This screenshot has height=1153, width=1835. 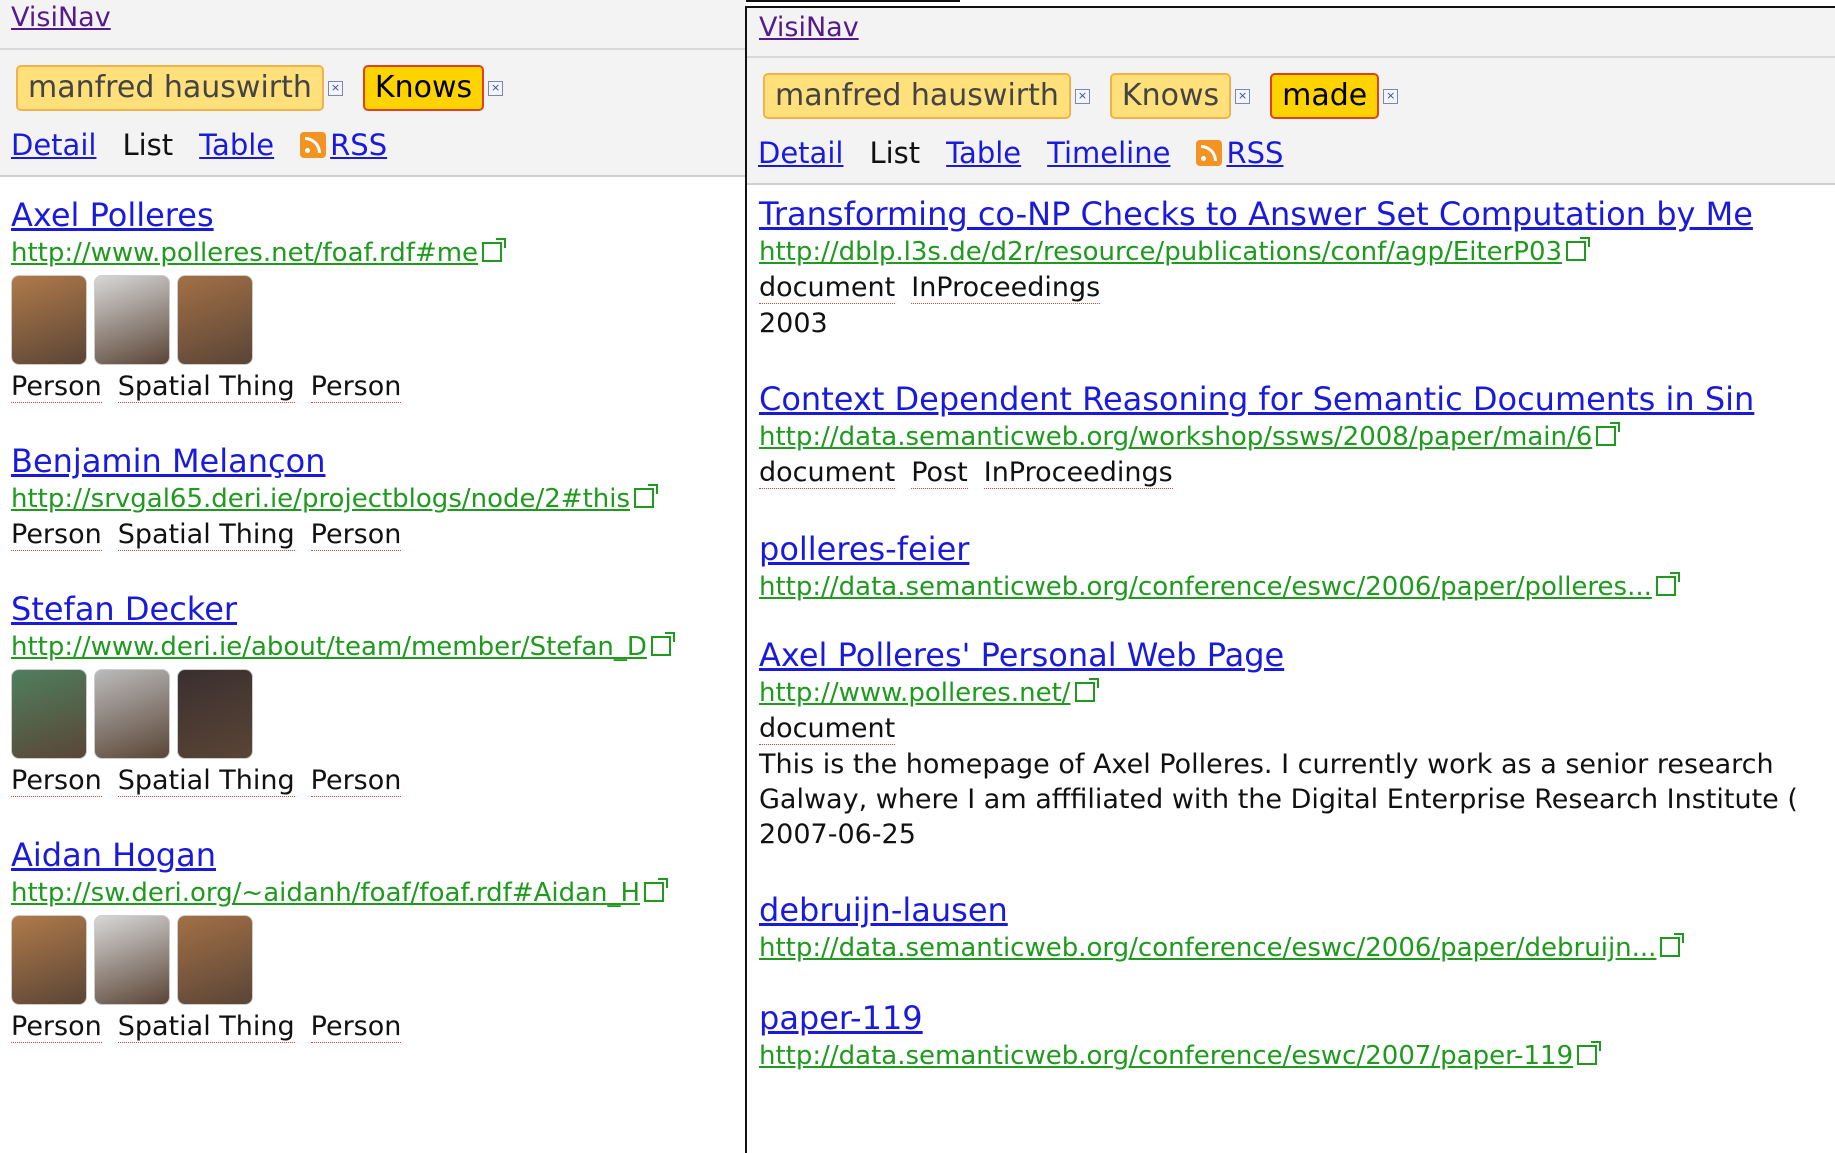 What do you see at coordinates (1108, 153) in the screenshot?
I see `tab-timeline: Timeline` at bounding box center [1108, 153].